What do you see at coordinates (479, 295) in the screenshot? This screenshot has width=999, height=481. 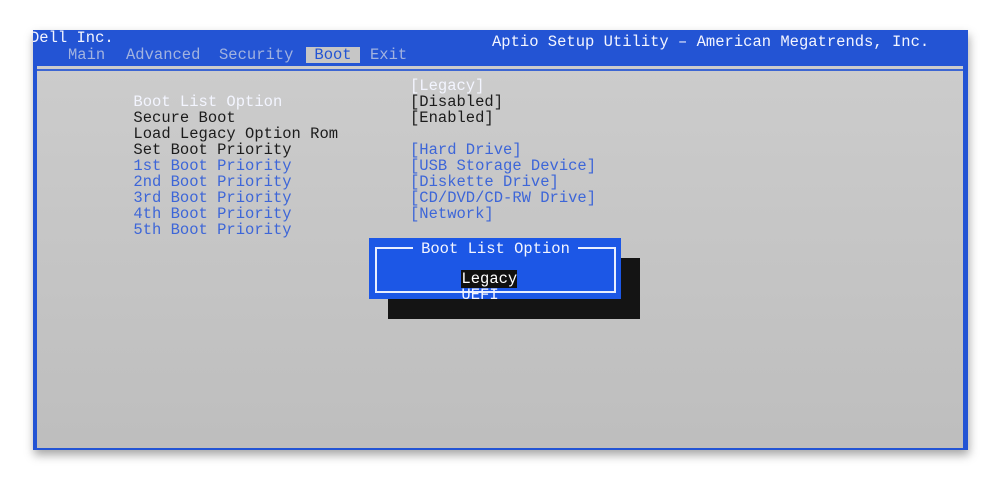 I see `popup-option-uefi: UEFI` at bounding box center [479, 295].